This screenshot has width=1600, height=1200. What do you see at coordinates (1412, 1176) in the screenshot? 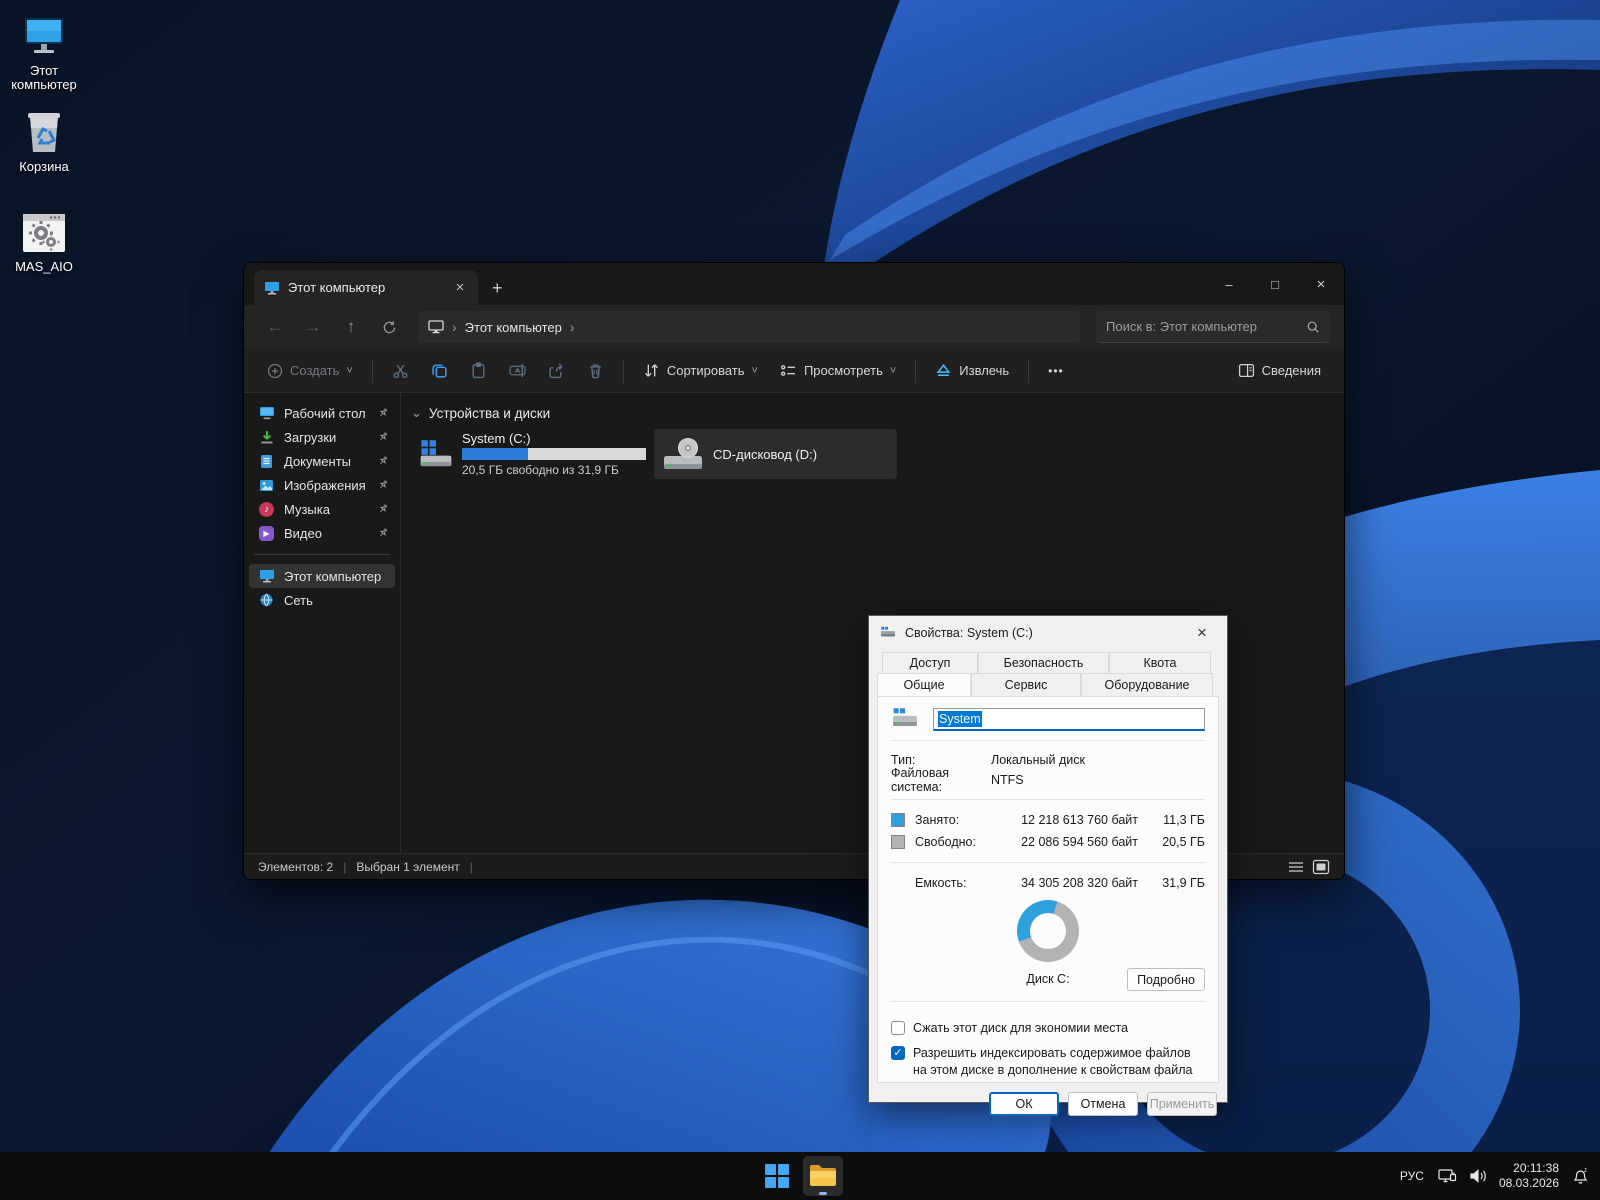
I see `language-indicator: РУС` at bounding box center [1412, 1176].